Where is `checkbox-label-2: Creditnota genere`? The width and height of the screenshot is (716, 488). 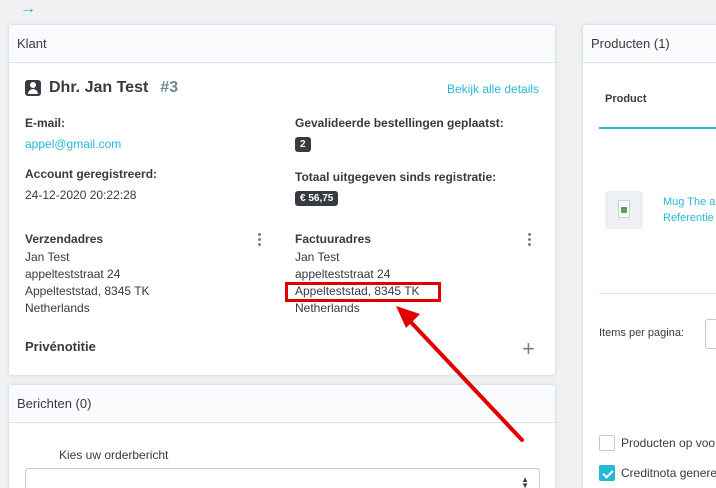
checkbox-label-2: Creditnota genere is located at coordinates (668, 473).